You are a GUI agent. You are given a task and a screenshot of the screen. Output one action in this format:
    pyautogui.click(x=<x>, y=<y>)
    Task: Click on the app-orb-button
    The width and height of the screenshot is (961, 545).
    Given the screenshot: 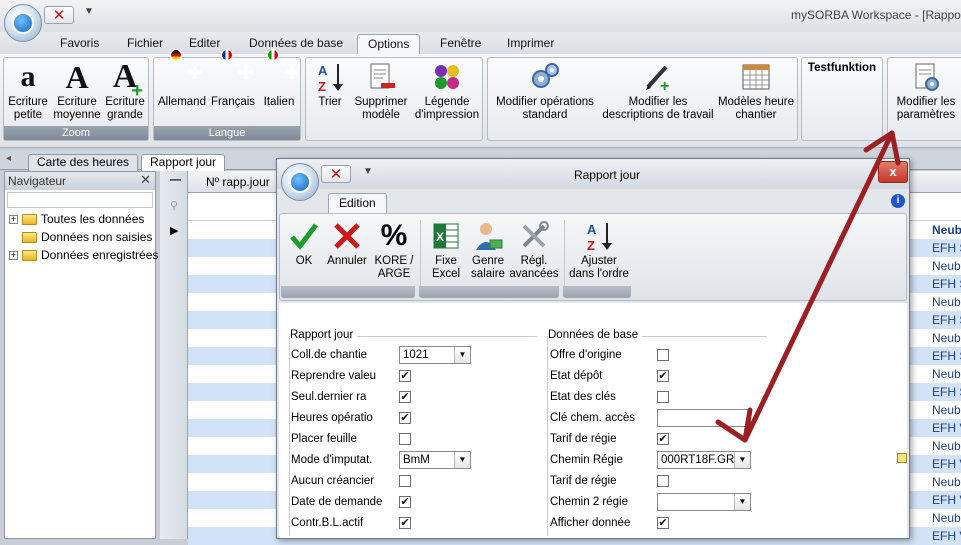 What is the action you would take?
    pyautogui.click(x=23, y=23)
    